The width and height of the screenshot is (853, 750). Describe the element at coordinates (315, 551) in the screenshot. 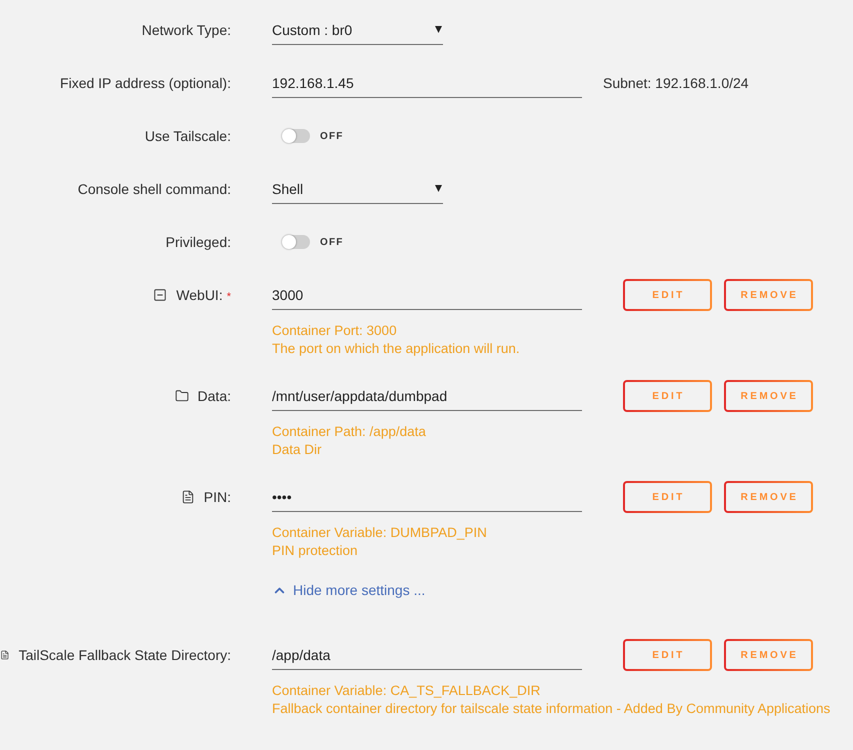

I see `field-description: PIN protection` at that location.